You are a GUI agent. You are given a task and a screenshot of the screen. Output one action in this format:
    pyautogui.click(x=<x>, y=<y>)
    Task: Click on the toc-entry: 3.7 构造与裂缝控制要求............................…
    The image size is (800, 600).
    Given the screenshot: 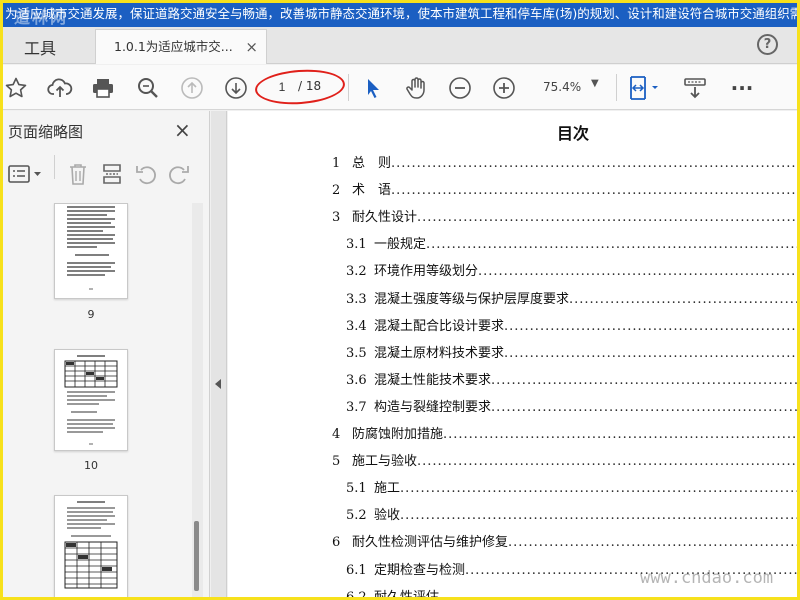 What is the action you would take?
    pyautogui.click(x=573, y=406)
    